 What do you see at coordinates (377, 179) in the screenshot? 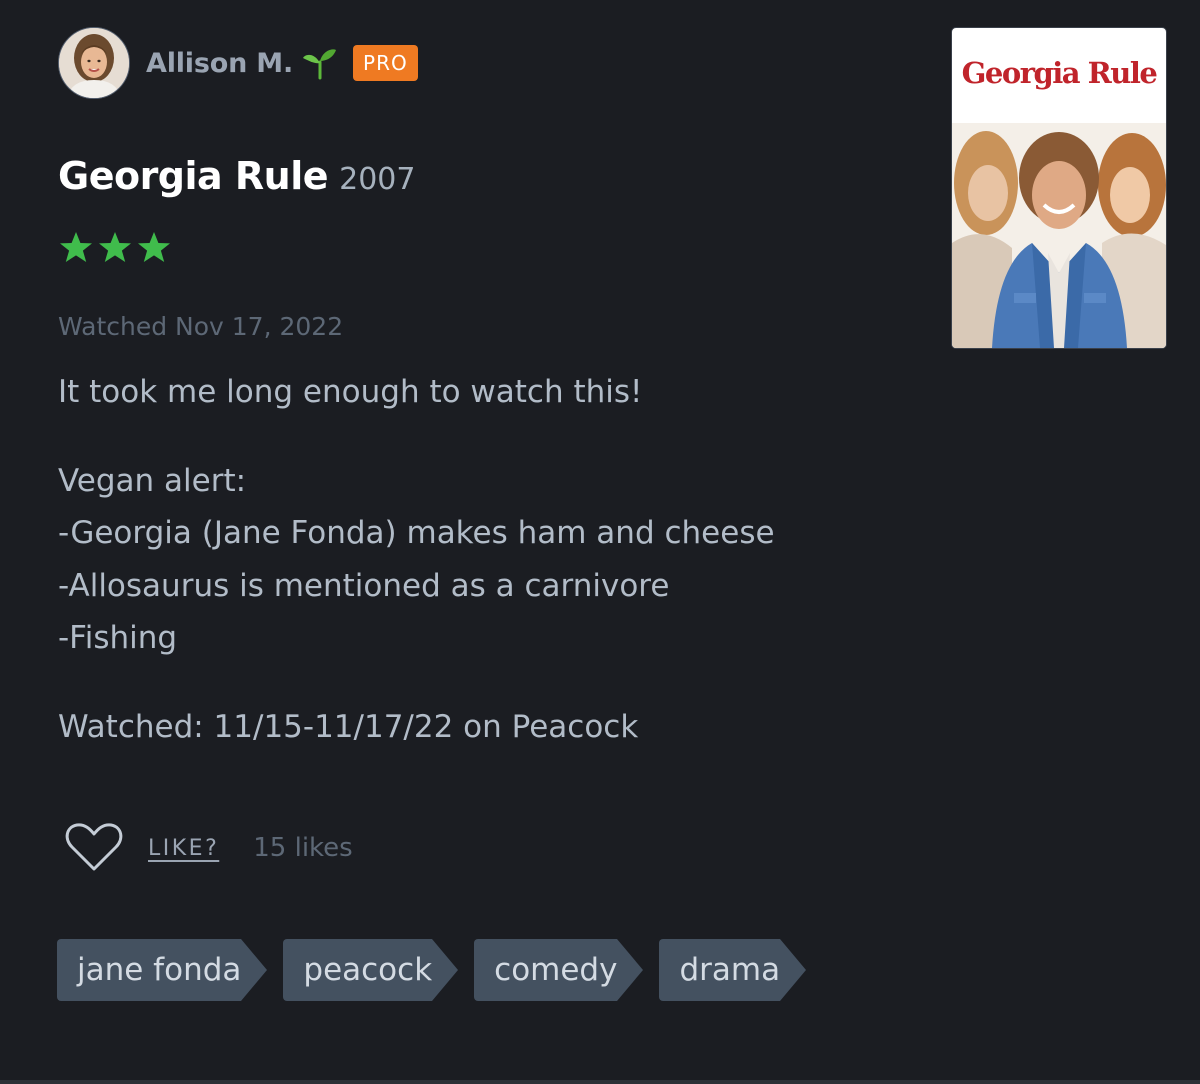
I see `film-year: 2007` at bounding box center [377, 179].